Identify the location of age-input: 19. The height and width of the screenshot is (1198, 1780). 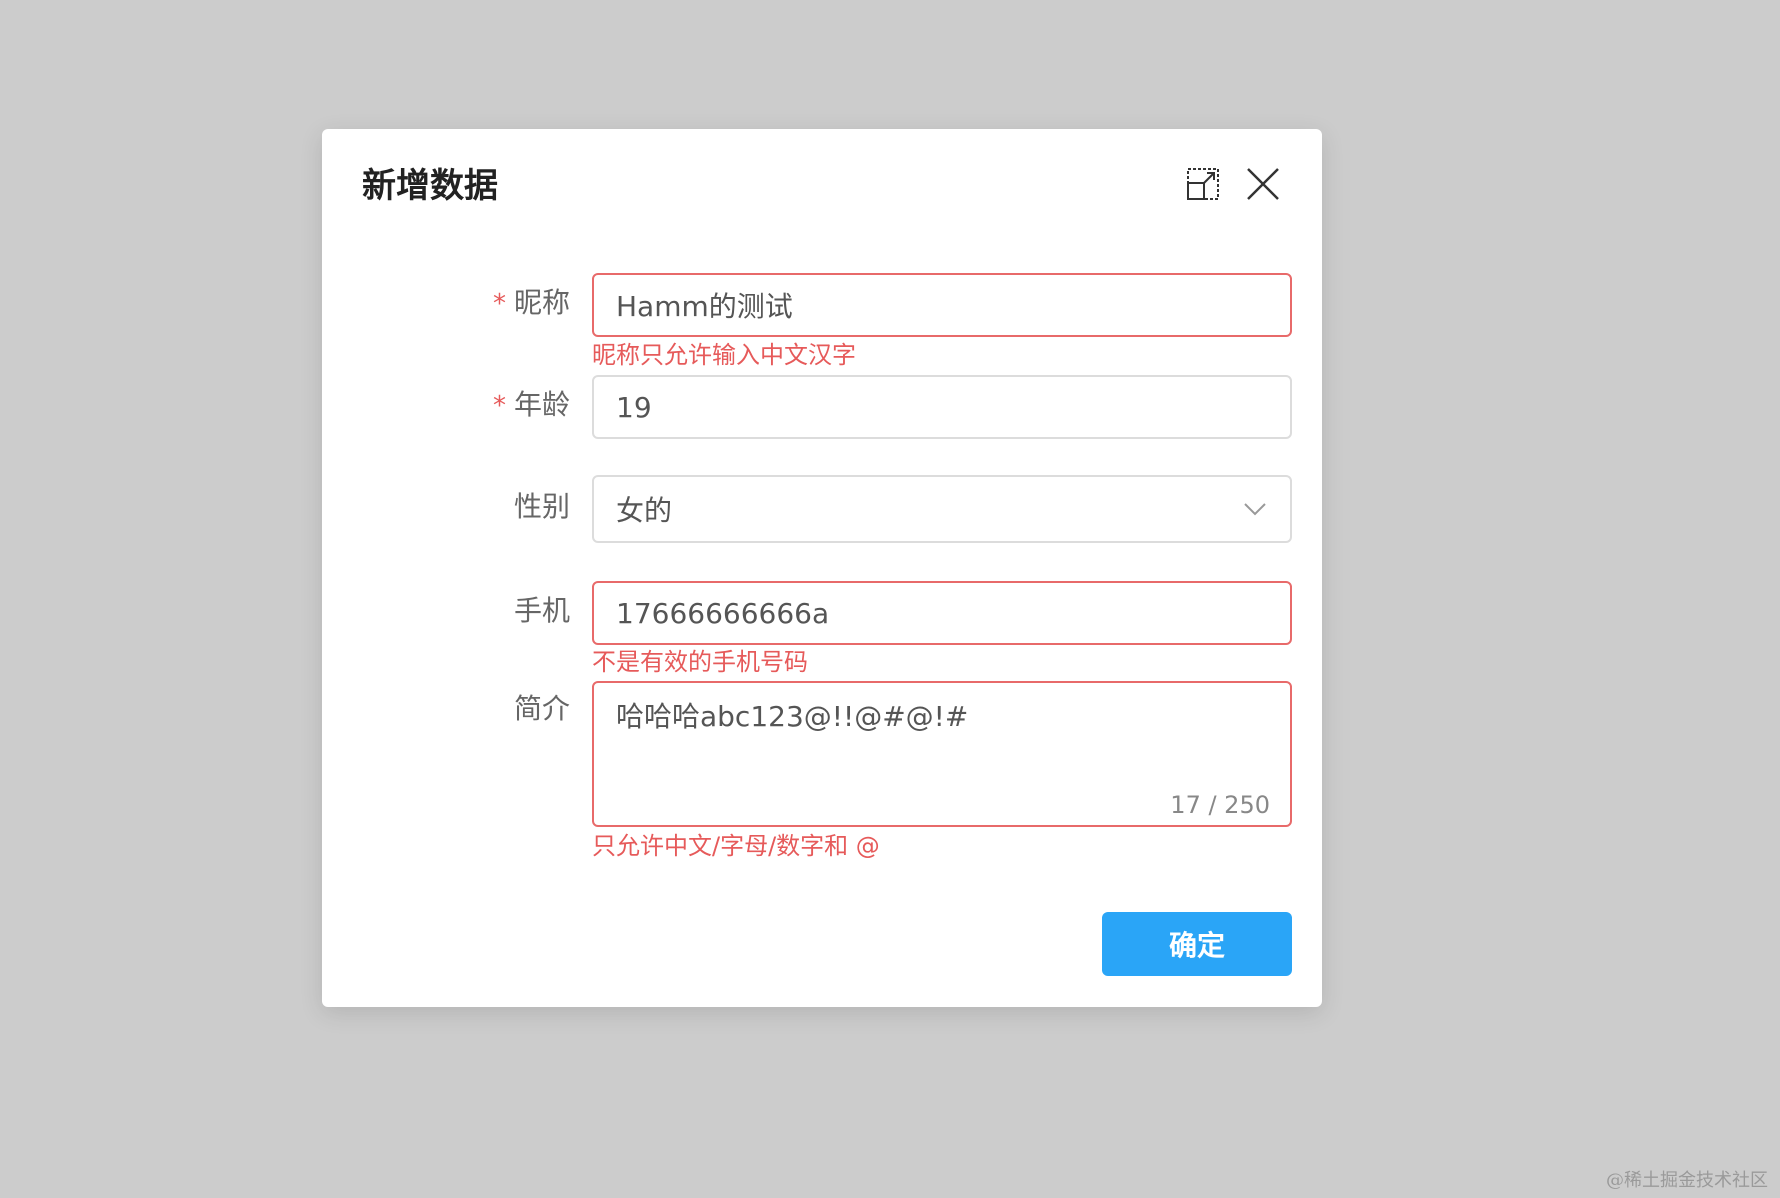
(942, 407).